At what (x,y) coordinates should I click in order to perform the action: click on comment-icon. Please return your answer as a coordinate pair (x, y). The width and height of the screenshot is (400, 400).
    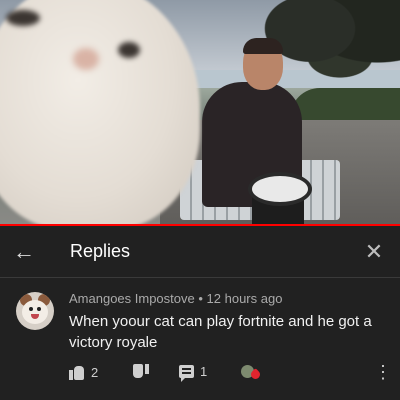
    Looking at the image, I should click on (186, 373).